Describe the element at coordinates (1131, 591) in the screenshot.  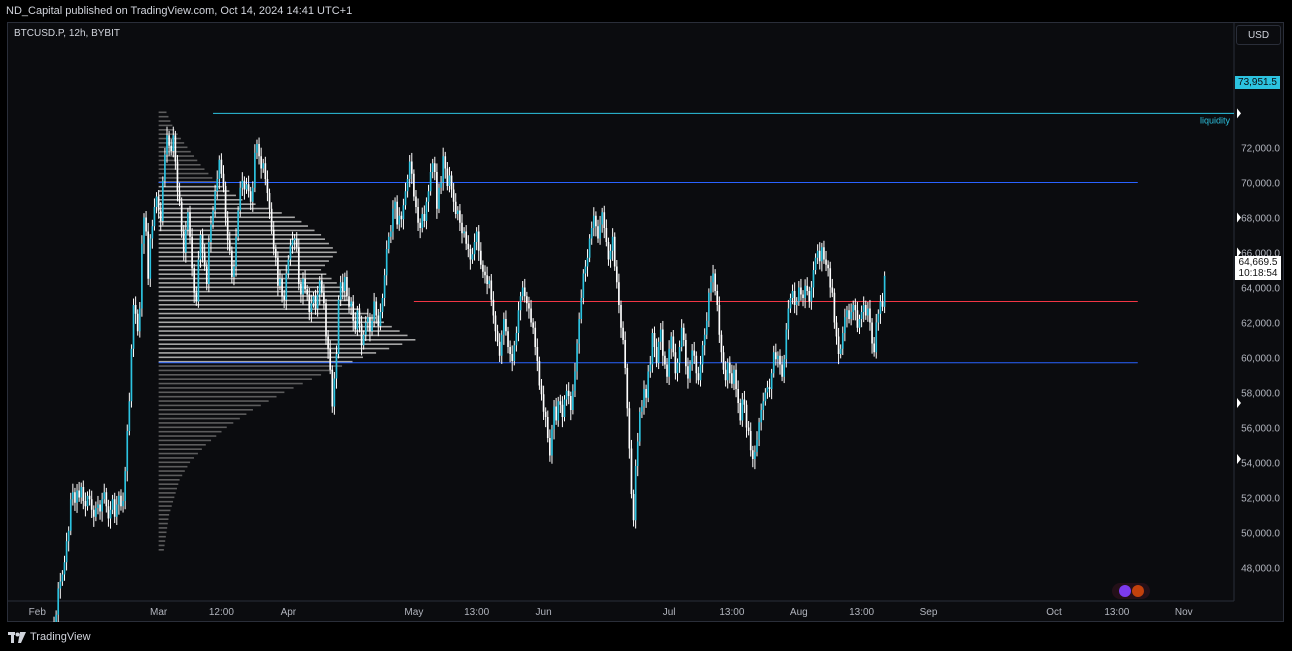
I see `indicator-toggle-icon` at that location.